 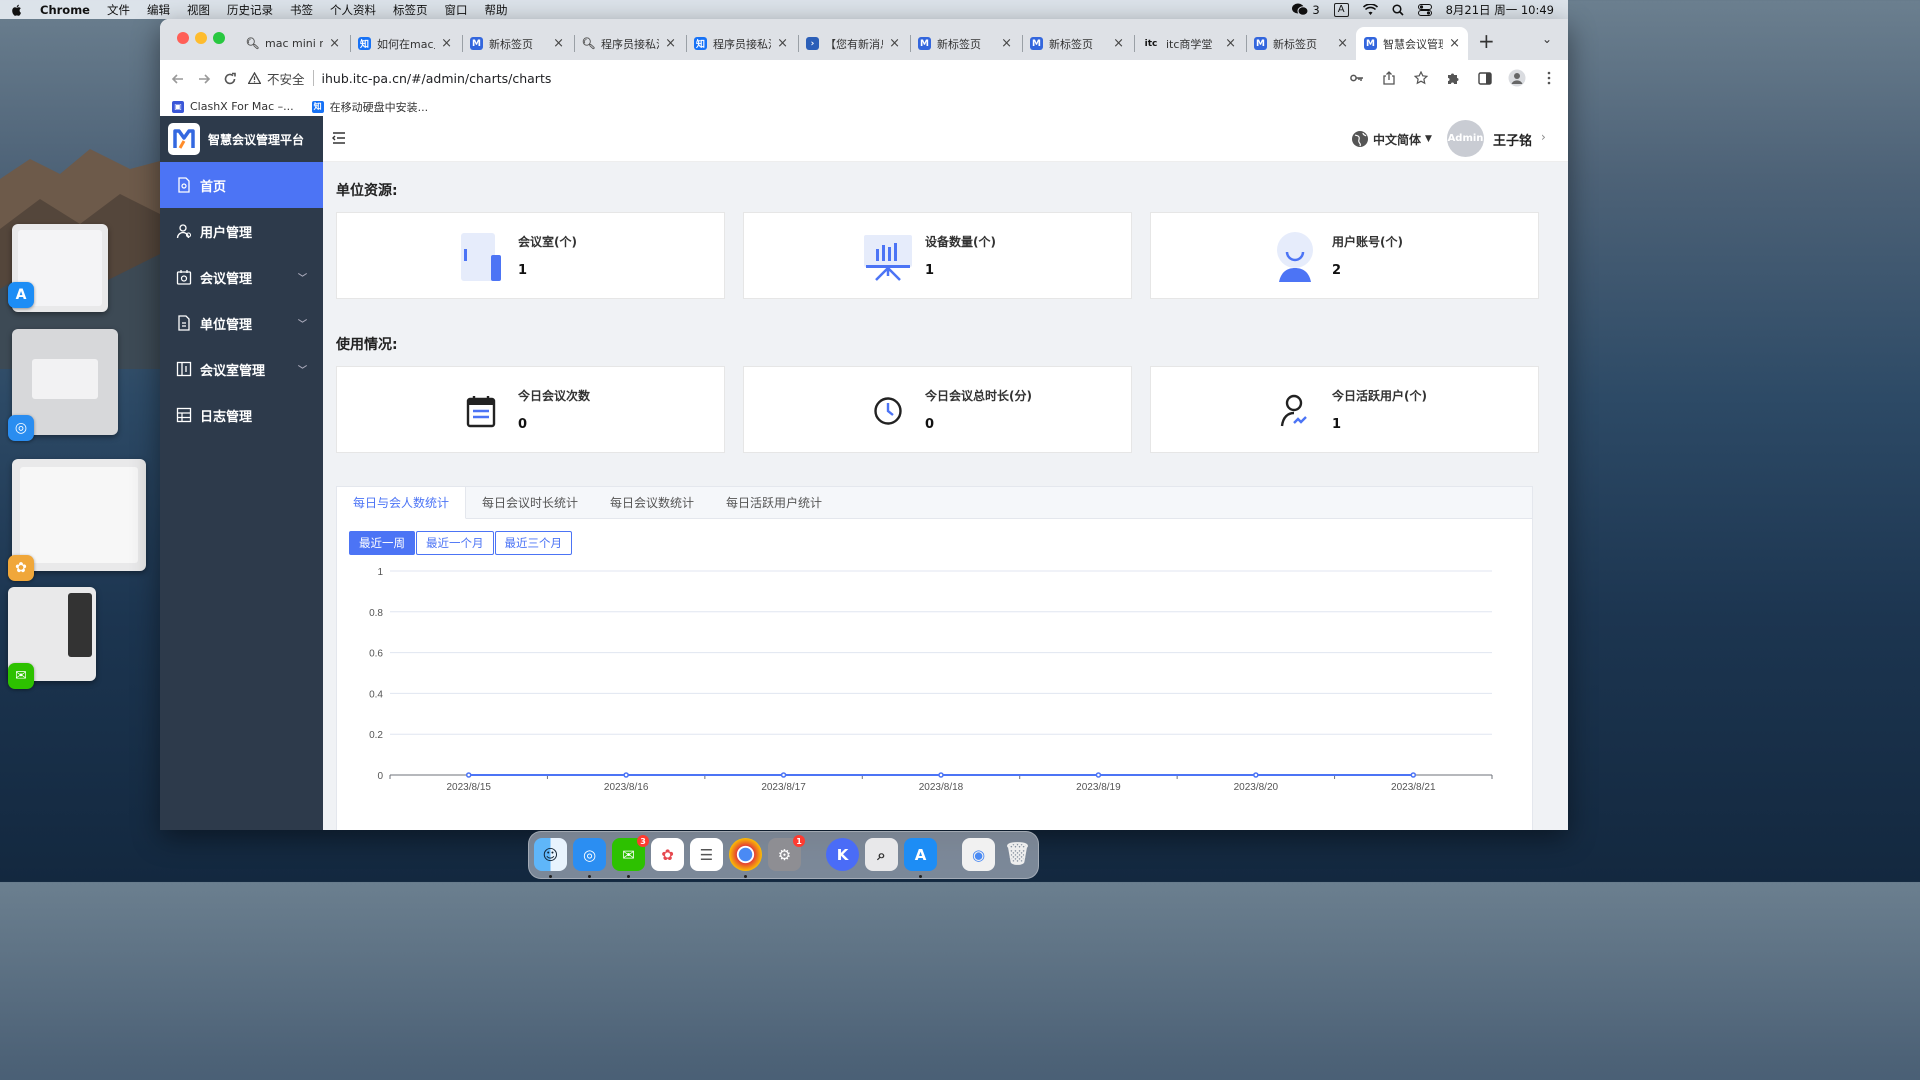 What do you see at coordinates (17, 10) in the screenshot?
I see `apple-icon` at bounding box center [17, 10].